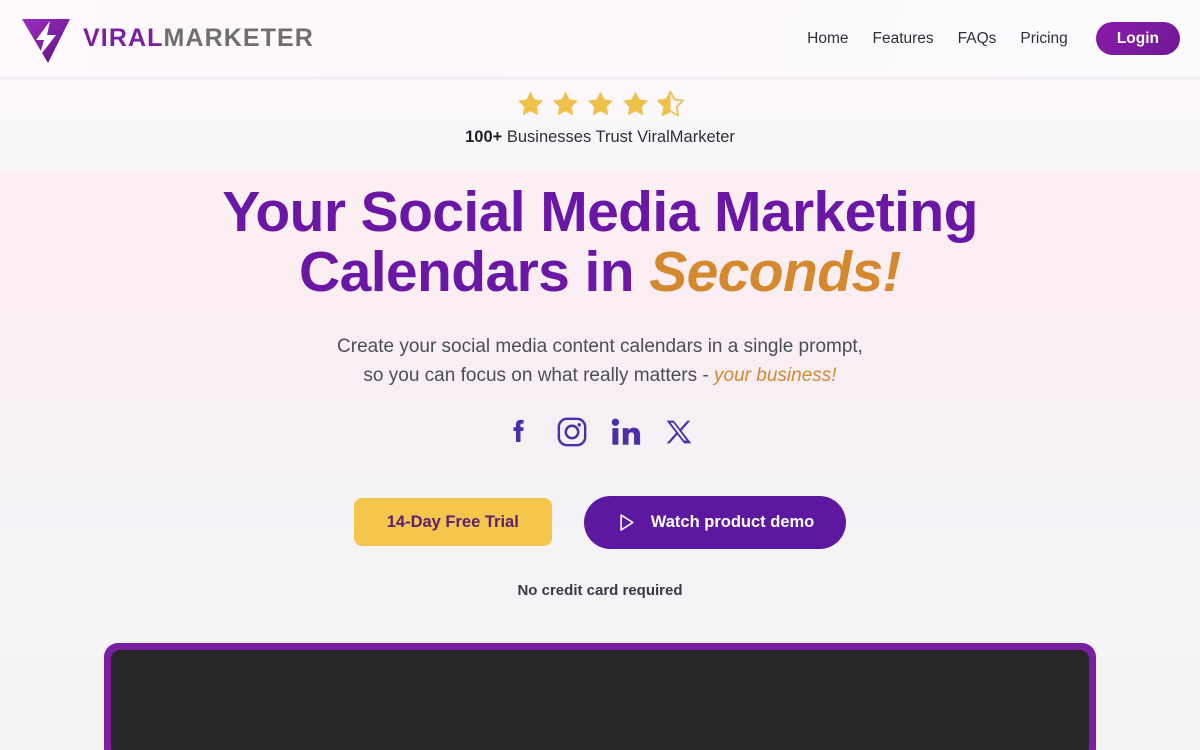 The height and width of the screenshot is (750, 1200). Describe the element at coordinates (600, 590) in the screenshot. I see `no-credit-card-note: No credit card required` at that location.